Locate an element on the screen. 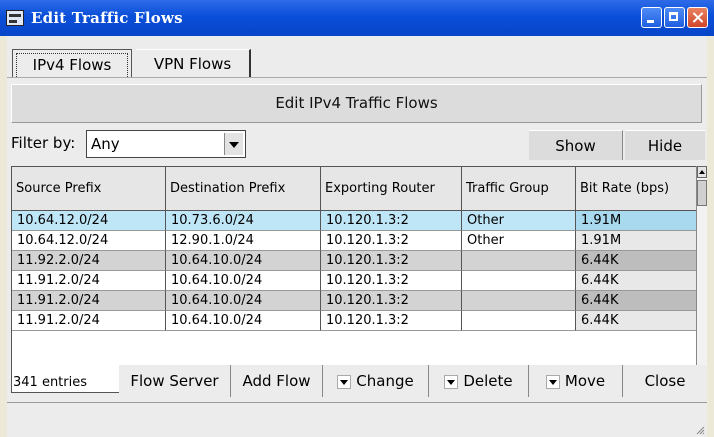 This screenshot has height=437, width=714. column-header-source-prefix: Source Prefix is located at coordinates (89, 188).